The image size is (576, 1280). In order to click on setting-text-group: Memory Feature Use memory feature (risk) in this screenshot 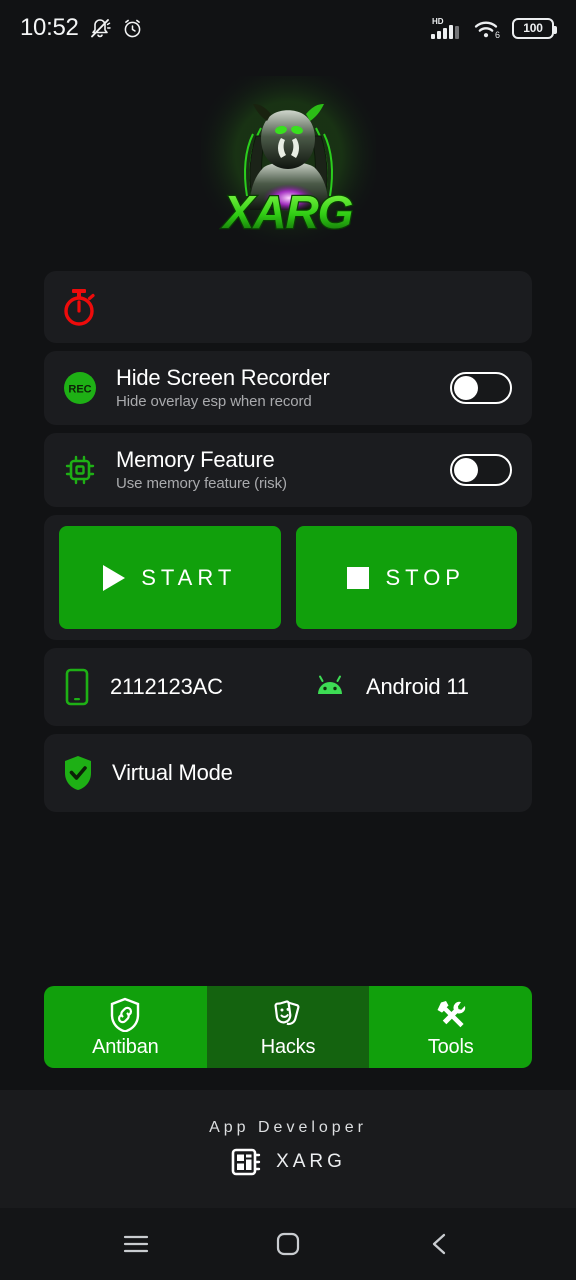, I will do `click(275, 469)`.